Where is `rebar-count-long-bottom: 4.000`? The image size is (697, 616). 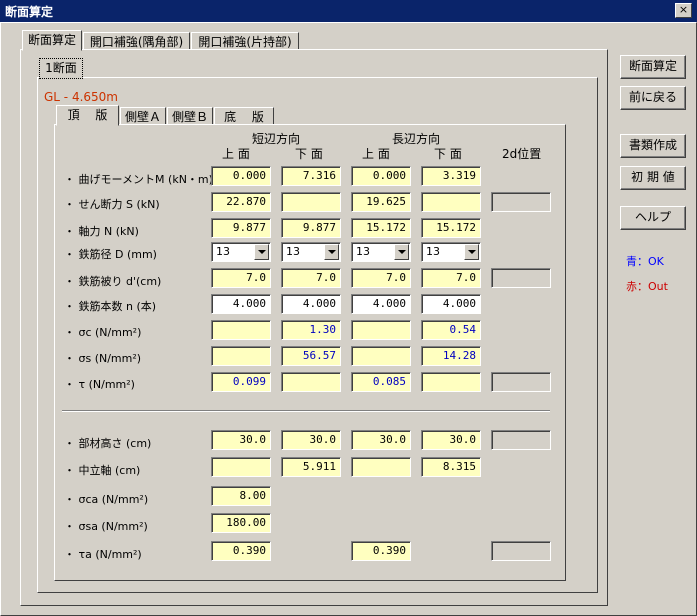 rebar-count-long-bottom: 4.000 is located at coordinates (451, 304).